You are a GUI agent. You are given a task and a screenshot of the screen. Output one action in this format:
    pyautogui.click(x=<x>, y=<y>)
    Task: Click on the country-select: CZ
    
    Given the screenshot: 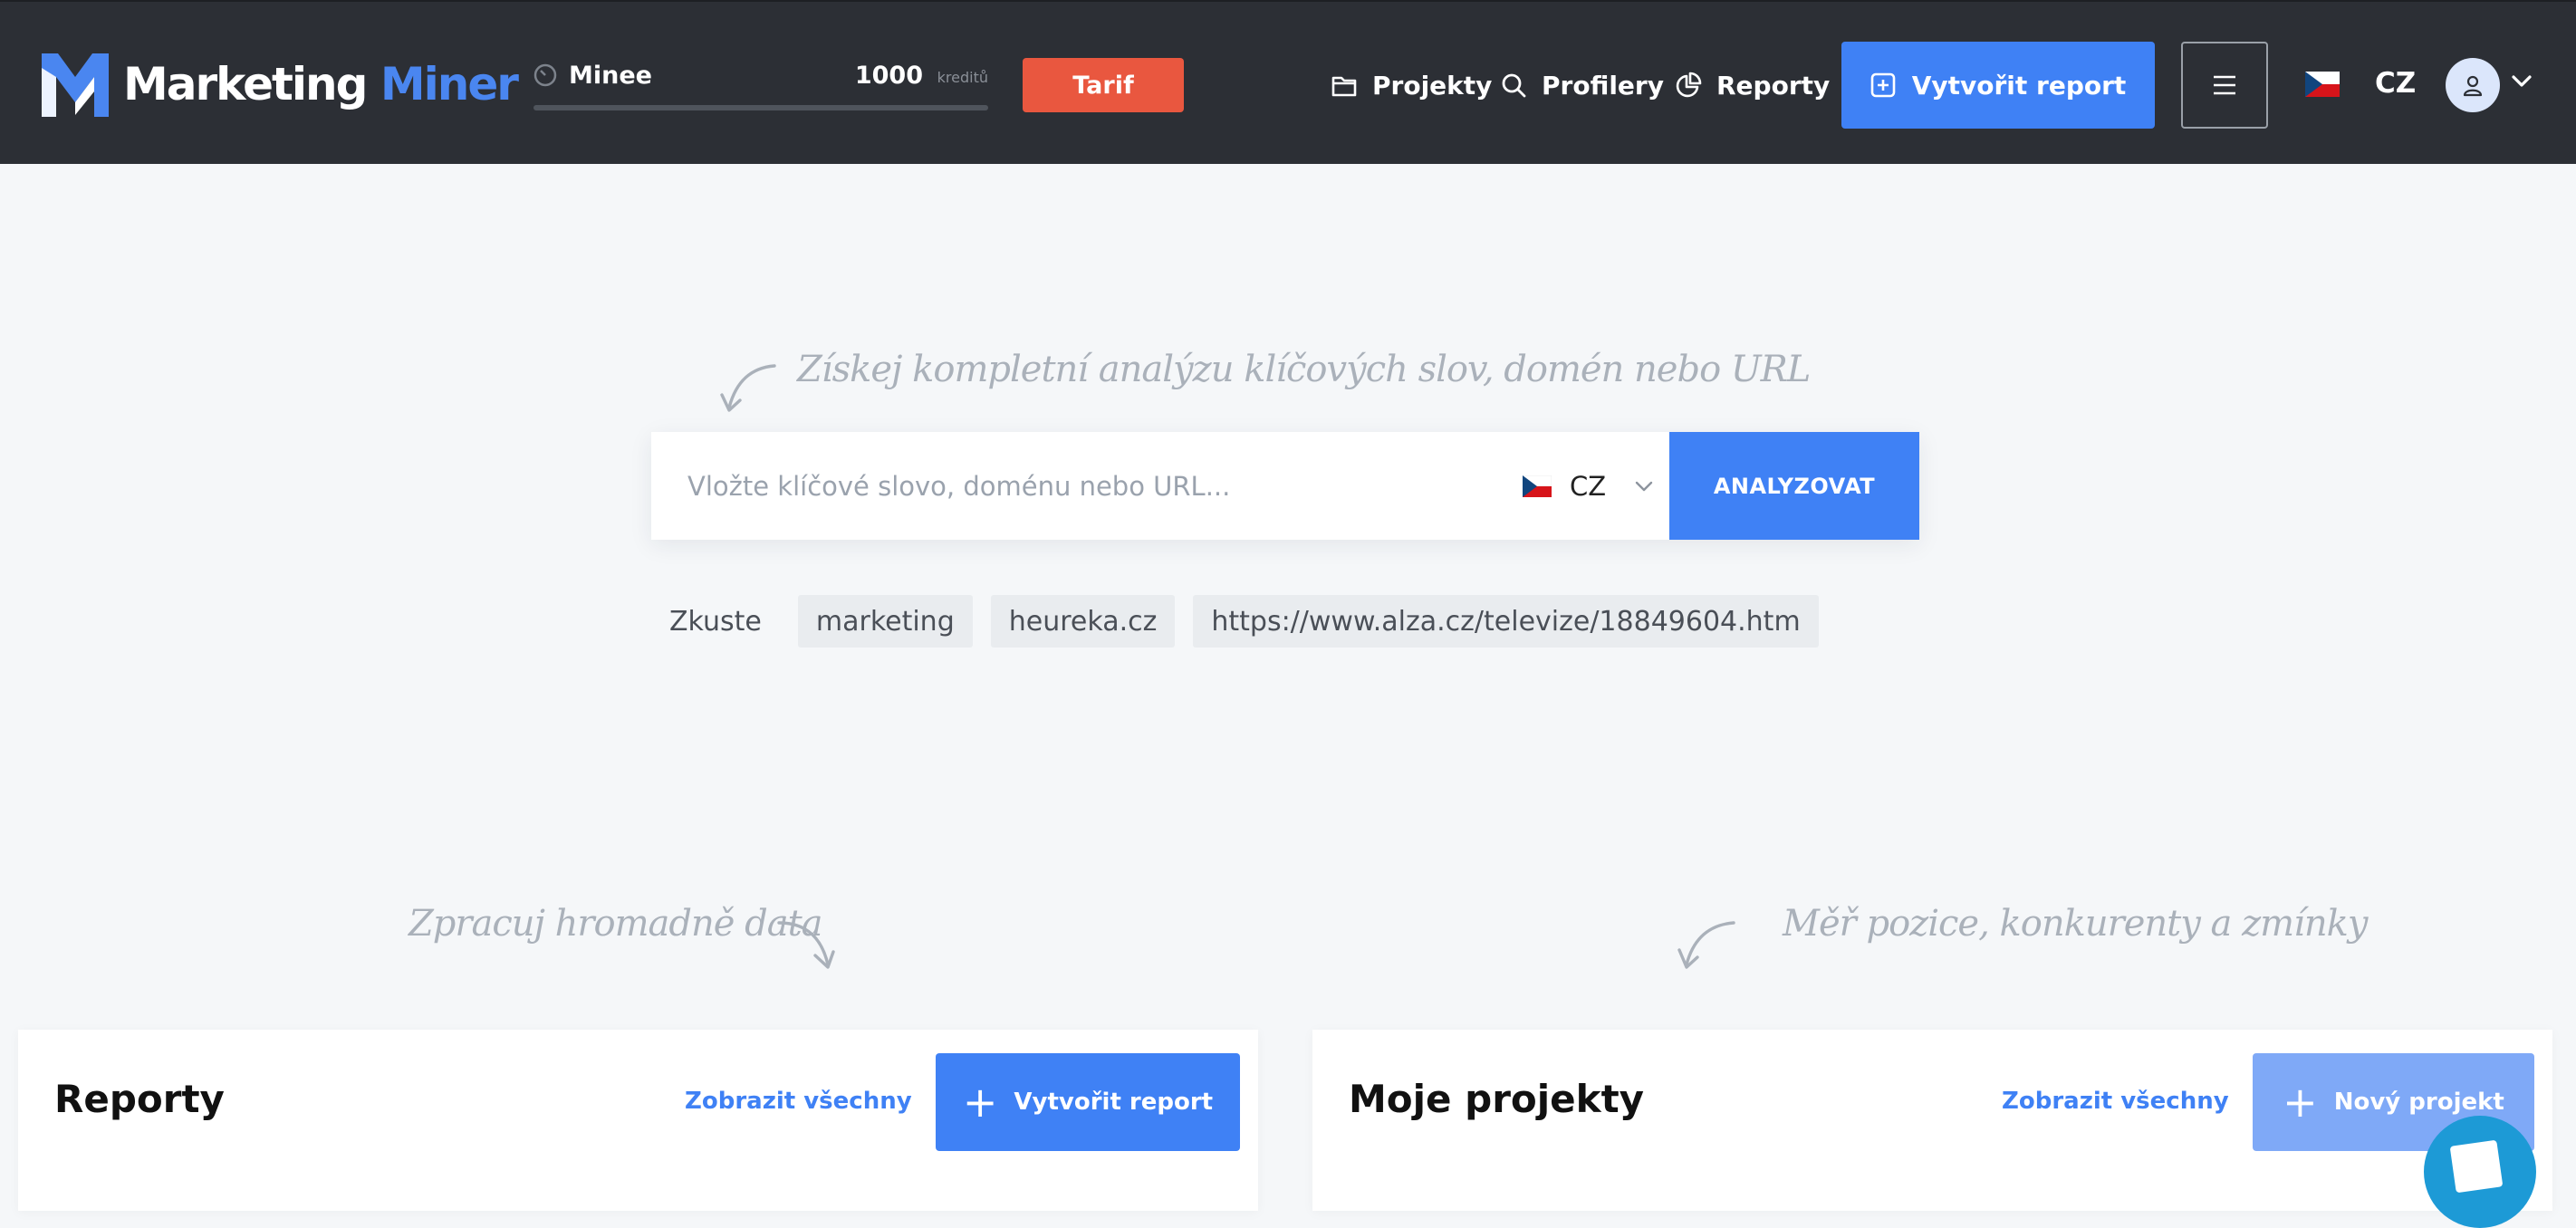 What is the action you would take?
    pyautogui.click(x=1588, y=486)
    